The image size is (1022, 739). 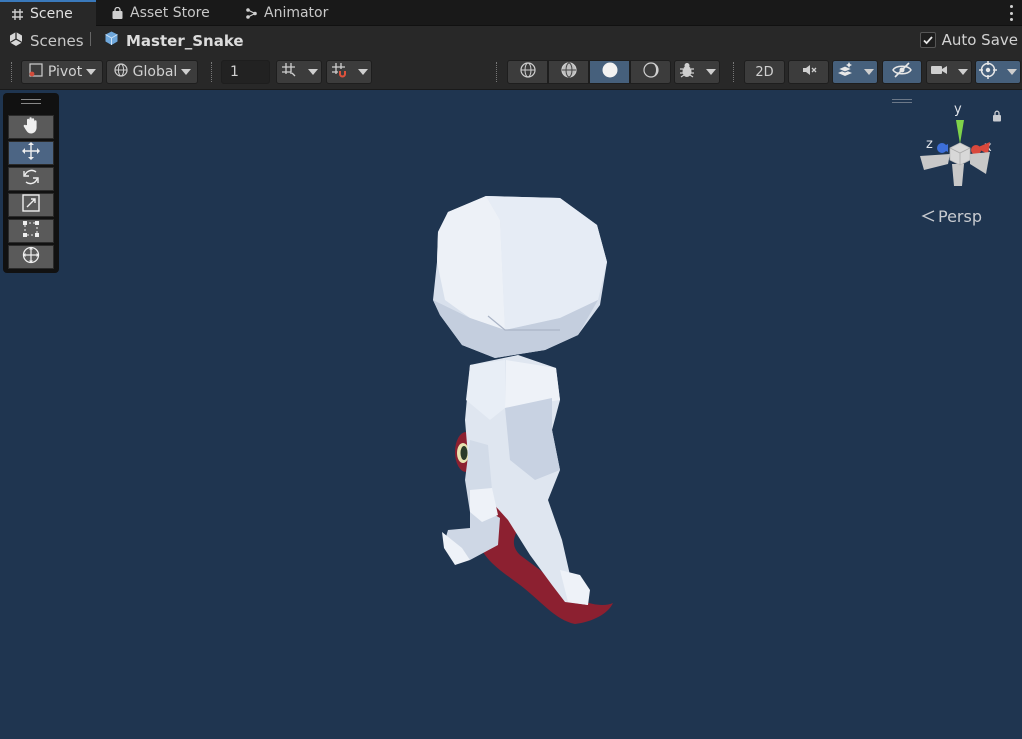 I want to click on pivot-dropdown: Pivot, so click(x=62, y=72).